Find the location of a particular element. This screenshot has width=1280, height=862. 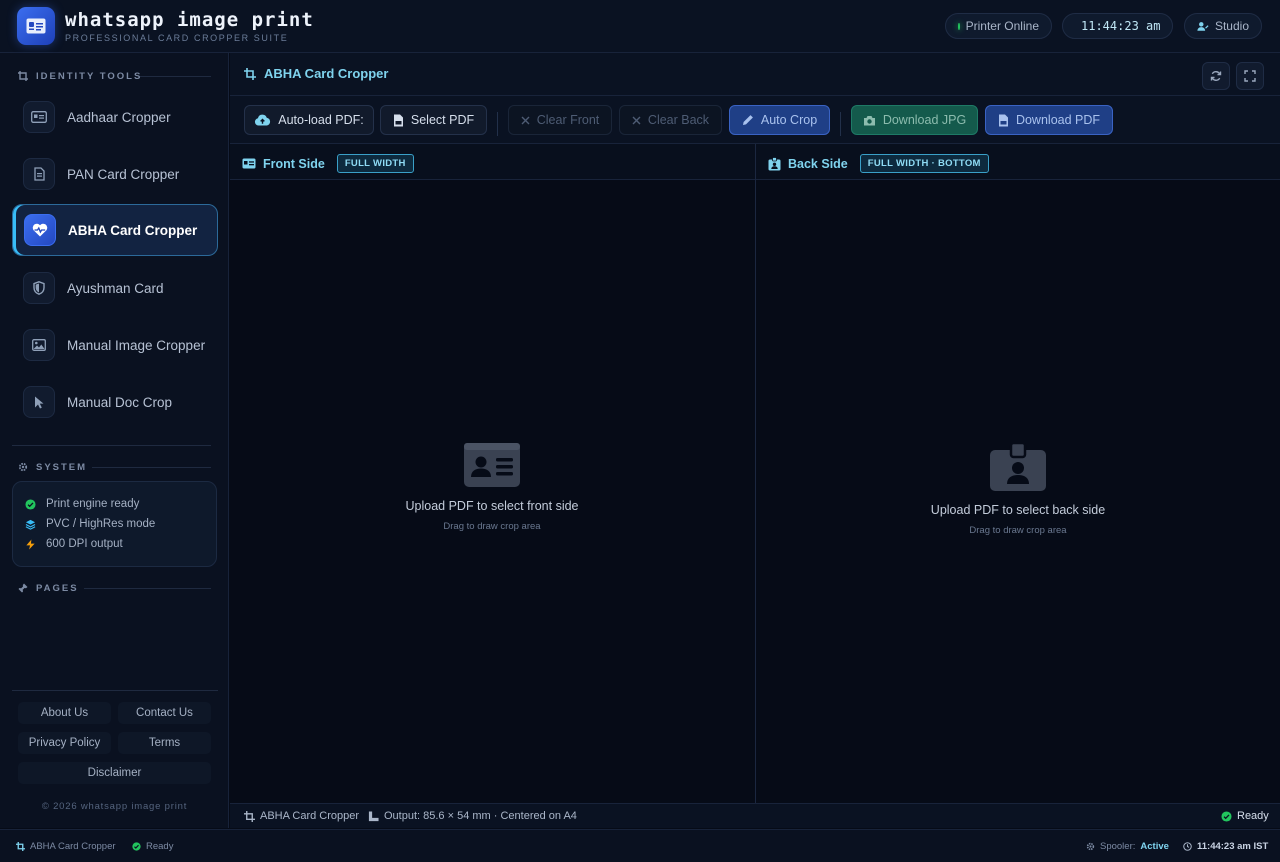

footer-status: Ready is located at coordinates (152, 846).